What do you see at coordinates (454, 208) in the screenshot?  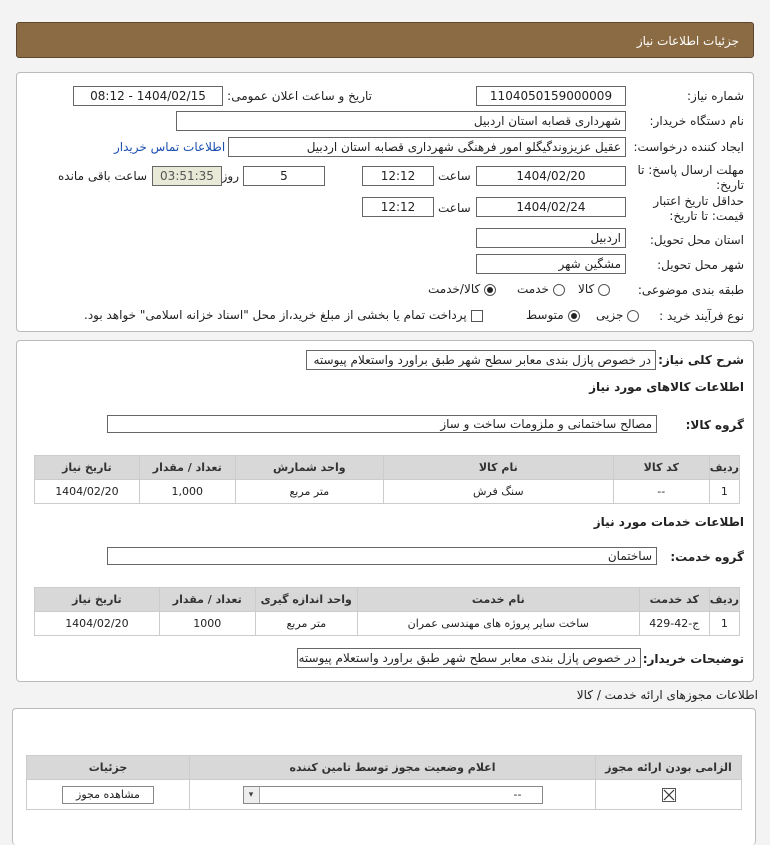 I see `validity-time-label: ساعت` at bounding box center [454, 208].